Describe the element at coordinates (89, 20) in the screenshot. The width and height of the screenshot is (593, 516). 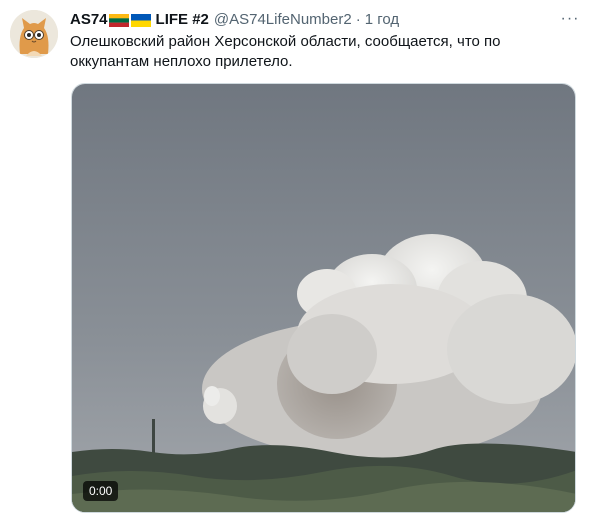
I see `author-name: AS74` at that location.